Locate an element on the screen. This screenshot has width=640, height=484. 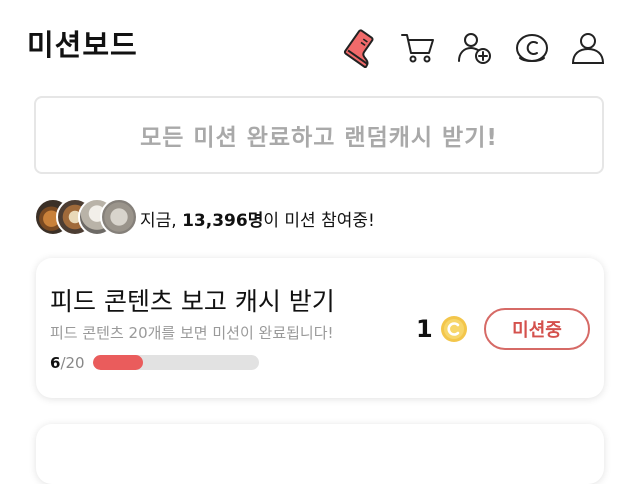
cash-coin-icon is located at coordinates (532, 48).